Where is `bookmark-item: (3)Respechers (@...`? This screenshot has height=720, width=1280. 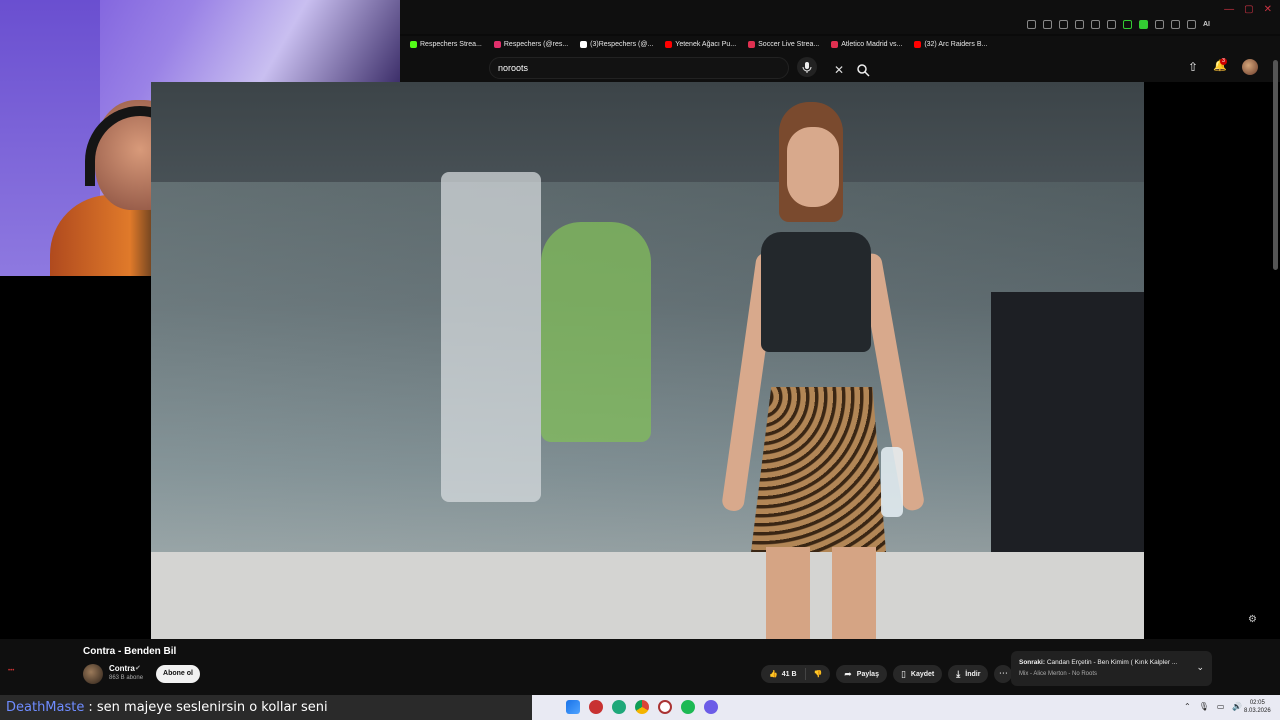 bookmark-item: (3)Respechers (@... is located at coordinates (616, 44).